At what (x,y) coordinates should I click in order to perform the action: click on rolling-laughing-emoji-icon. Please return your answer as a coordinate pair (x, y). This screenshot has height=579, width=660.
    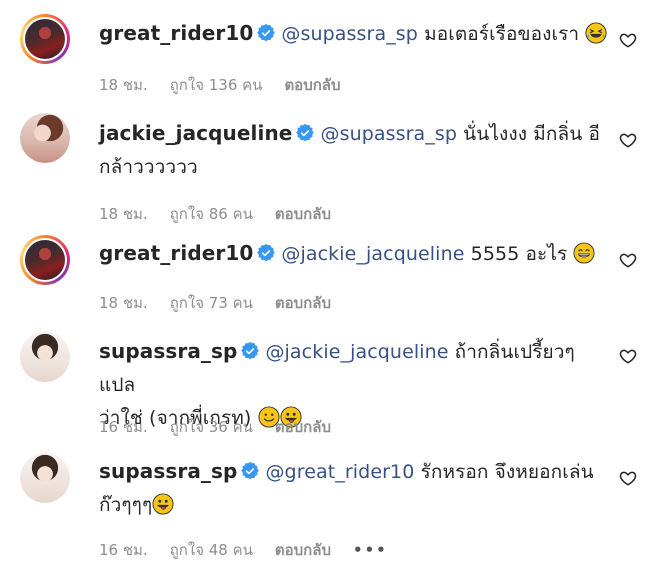
    Looking at the image, I should click on (596, 33).